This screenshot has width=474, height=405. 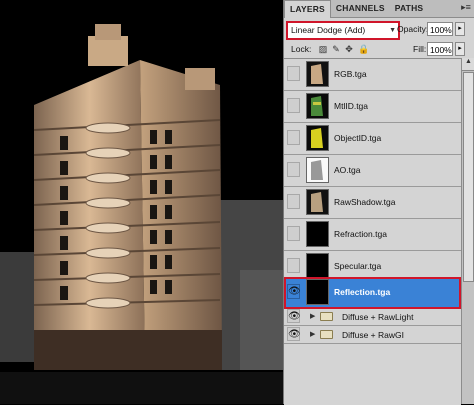 I want to click on chevron-down-icon: ▼, so click(x=392, y=30).